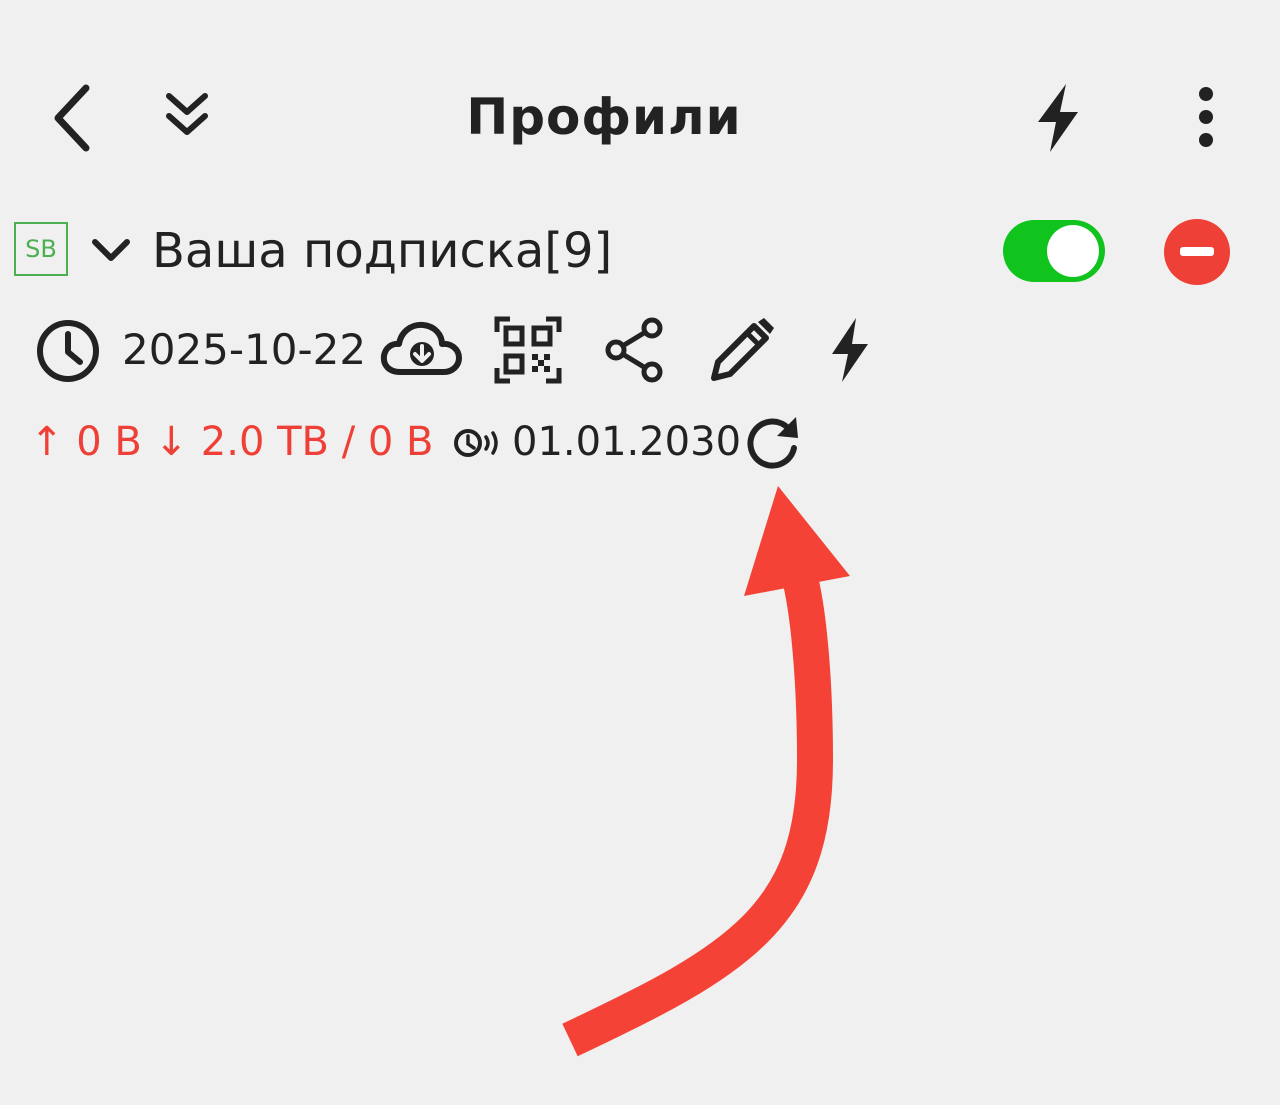 Image resolution: width=1280 pixels, height=1105 pixels. Describe the element at coordinates (1073, 251) in the screenshot. I see `toggle-knob` at that location.